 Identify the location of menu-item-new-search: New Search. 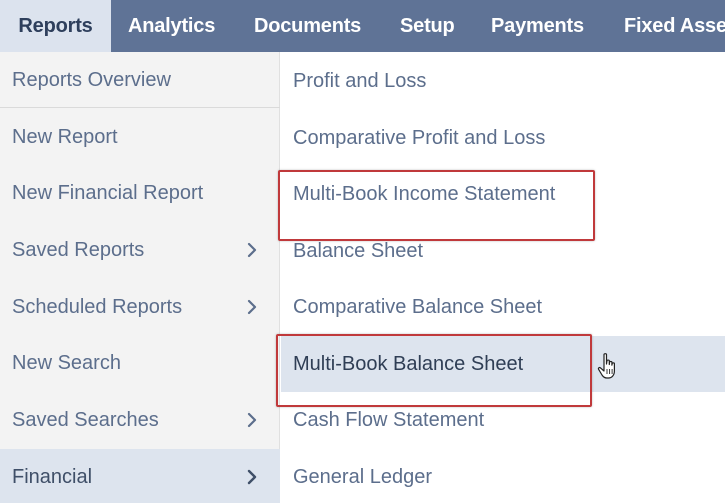
(140, 363).